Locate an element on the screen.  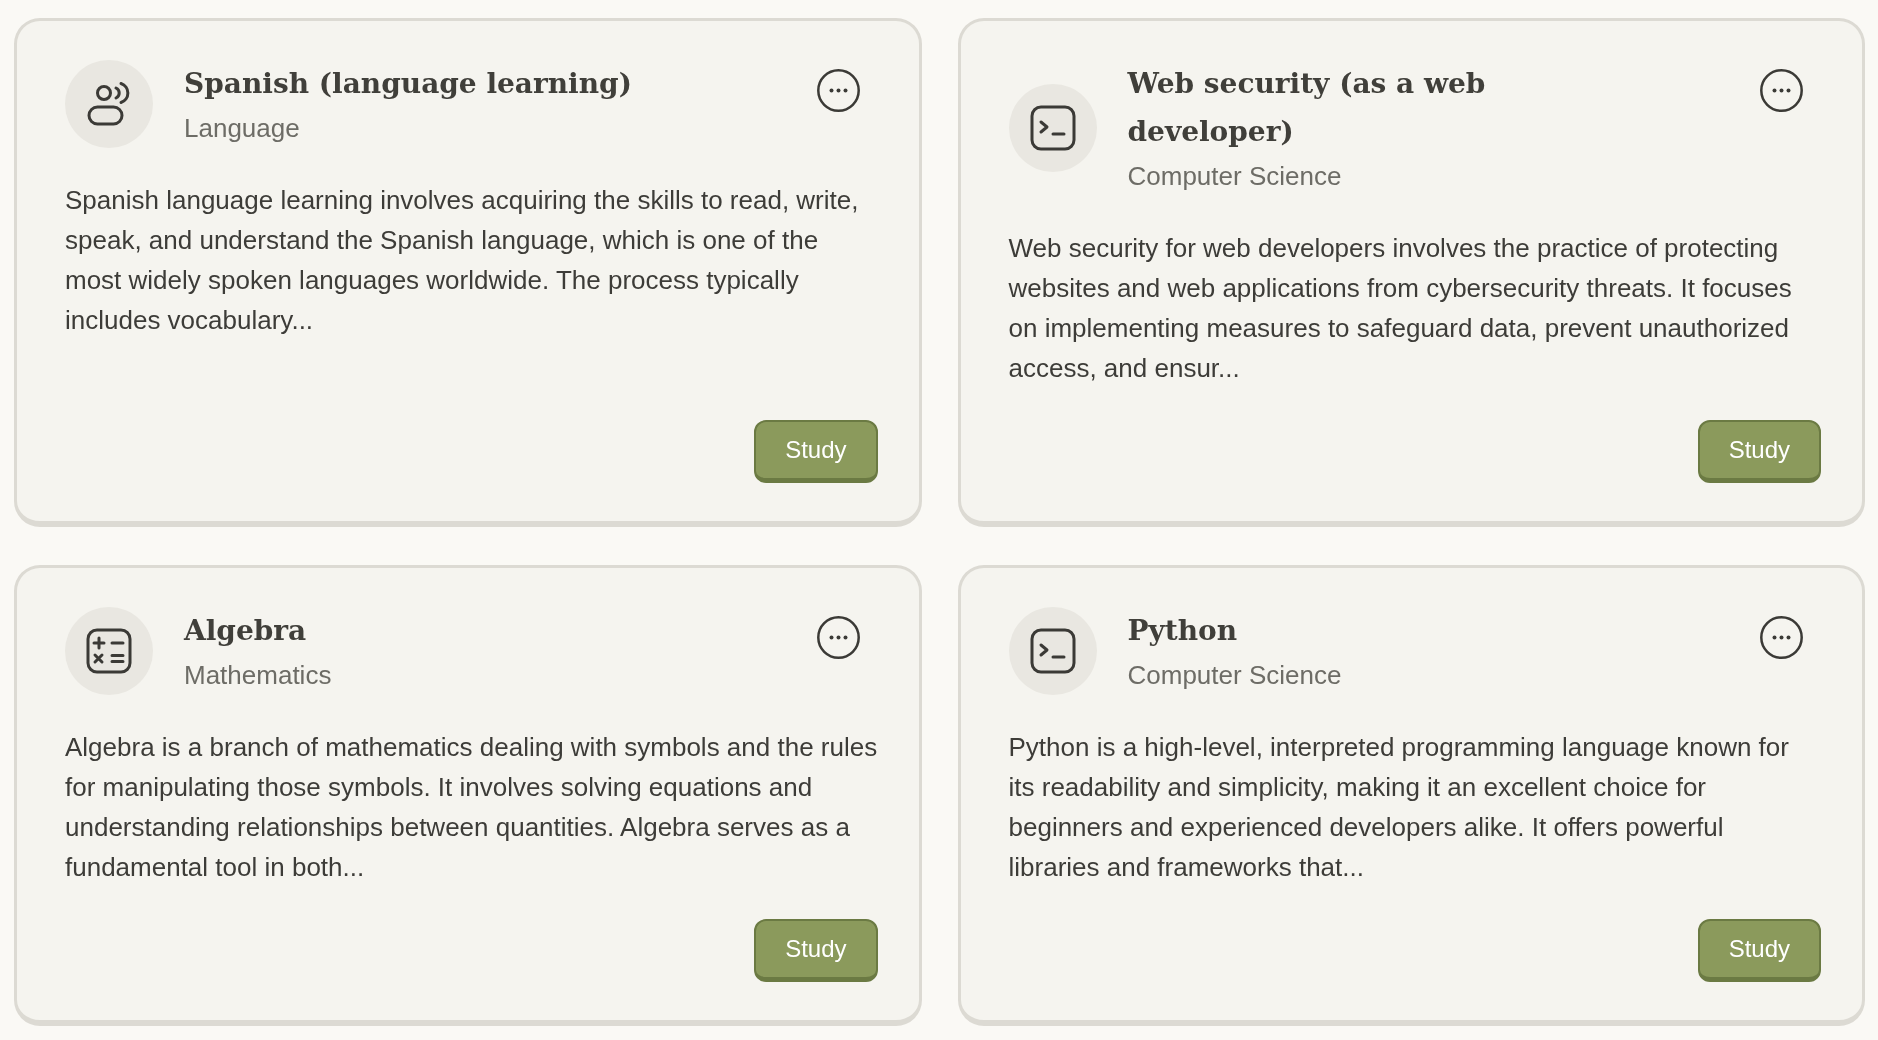
topic-title: Spanish (language learning) is located at coordinates (408, 84).